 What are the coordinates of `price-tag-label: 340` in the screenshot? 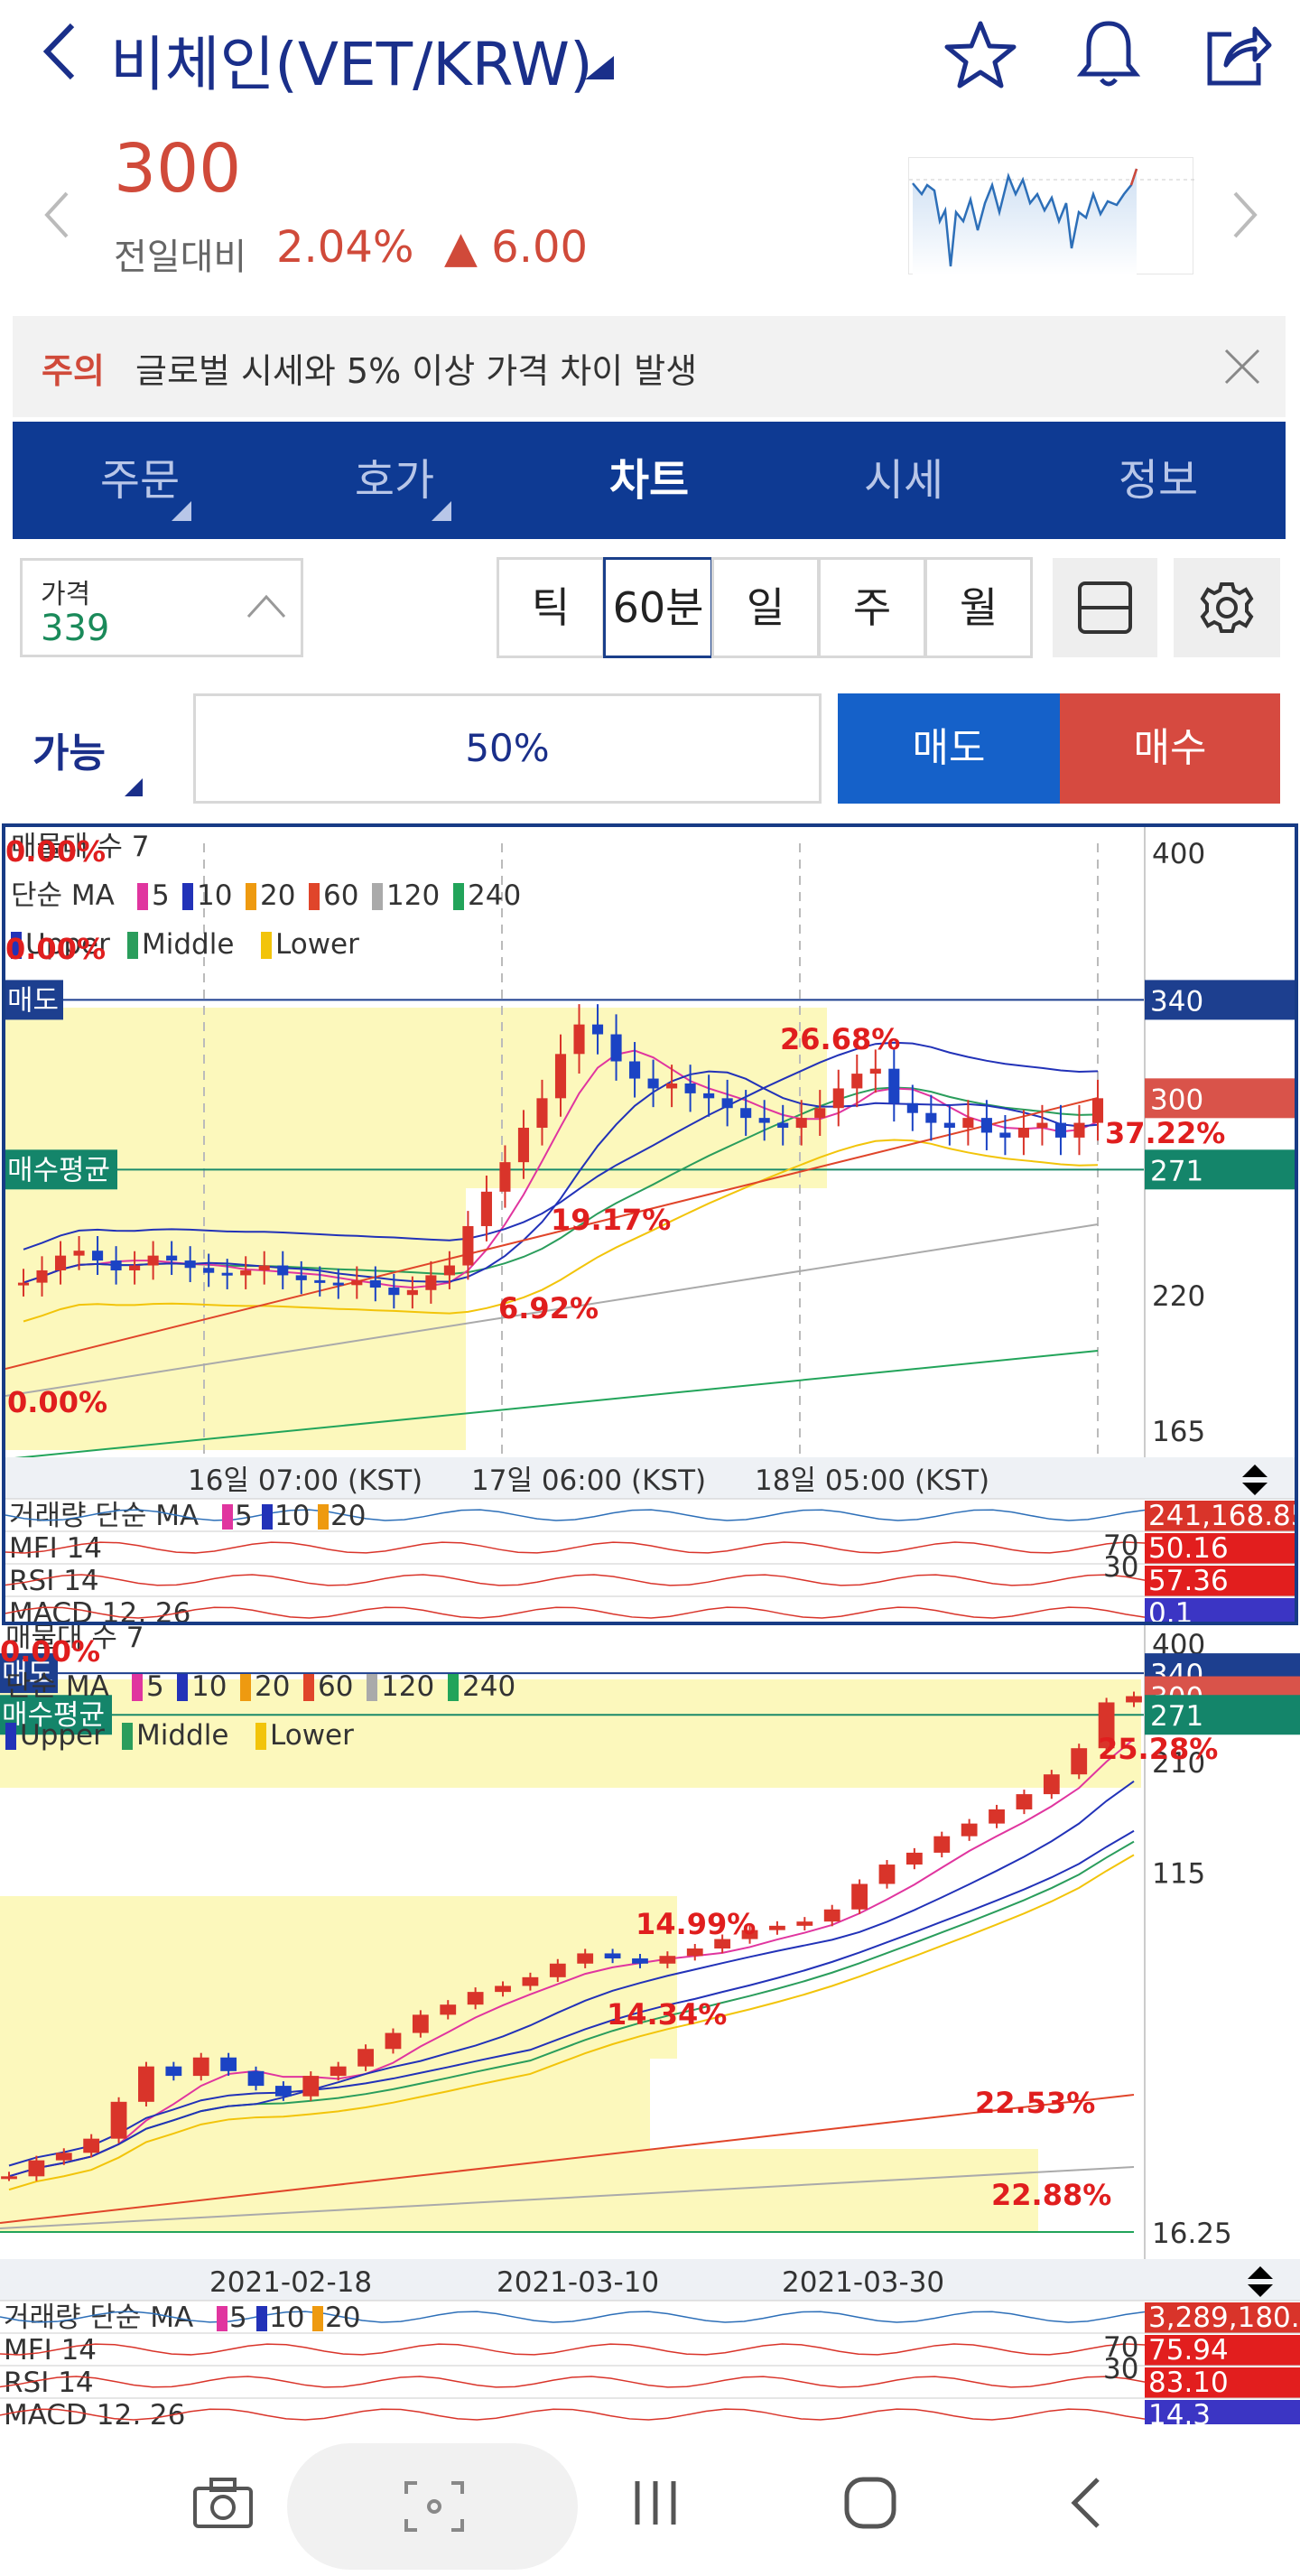 It's located at (1176, 1001).